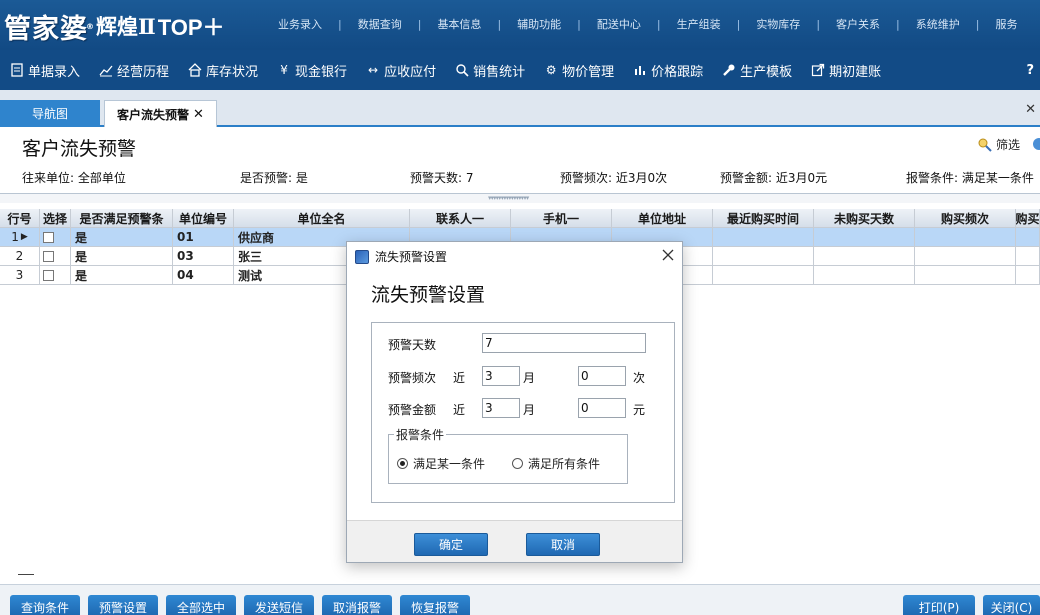 The height and width of the screenshot is (615, 1040). What do you see at coordinates (122, 218) in the screenshot?
I see `col-header: 是否满足预警条` at bounding box center [122, 218].